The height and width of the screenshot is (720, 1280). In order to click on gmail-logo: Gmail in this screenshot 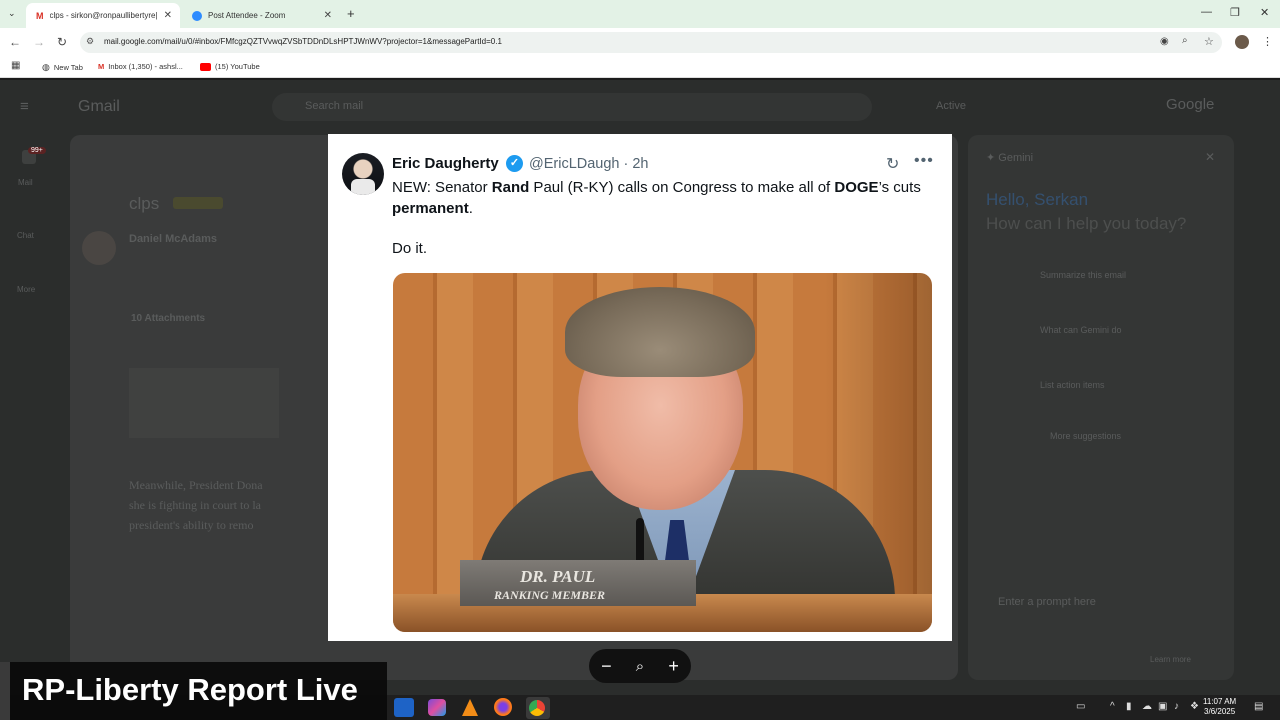, I will do `click(99, 106)`.